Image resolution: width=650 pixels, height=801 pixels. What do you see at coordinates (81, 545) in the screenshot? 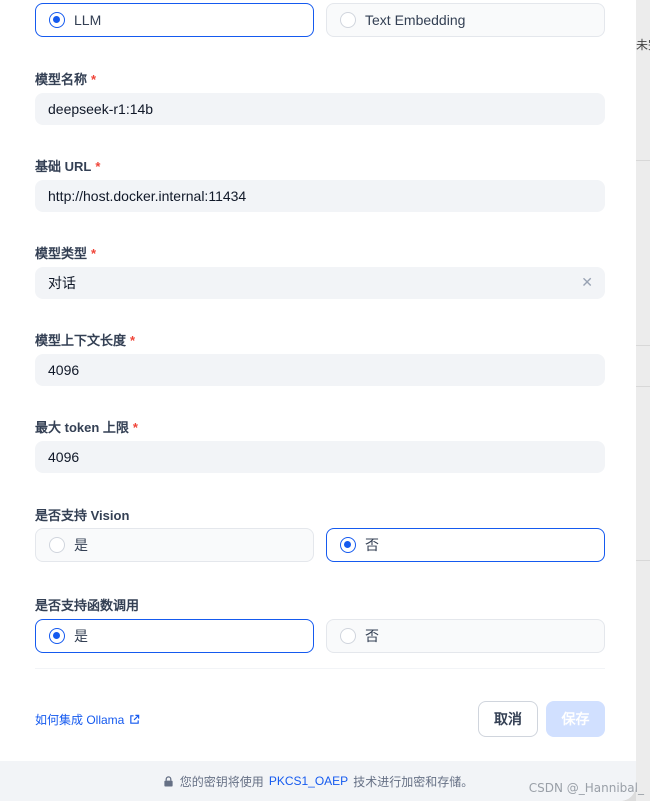
I see `vision-yes-label: 是` at bounding box center [81, 545].